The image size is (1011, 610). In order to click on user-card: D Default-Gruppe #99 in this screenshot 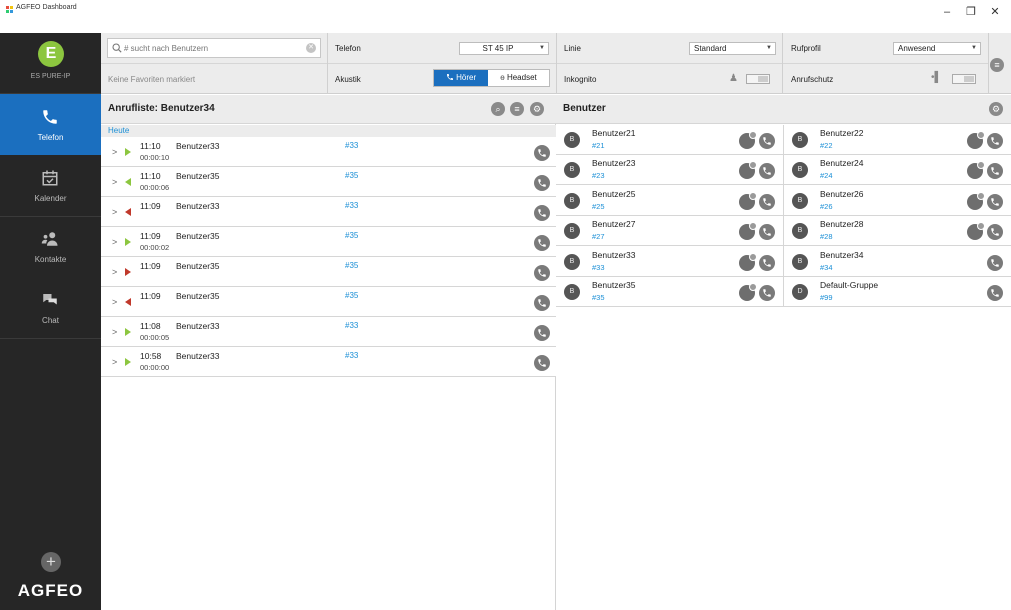, I will do `click(897, 292)`.